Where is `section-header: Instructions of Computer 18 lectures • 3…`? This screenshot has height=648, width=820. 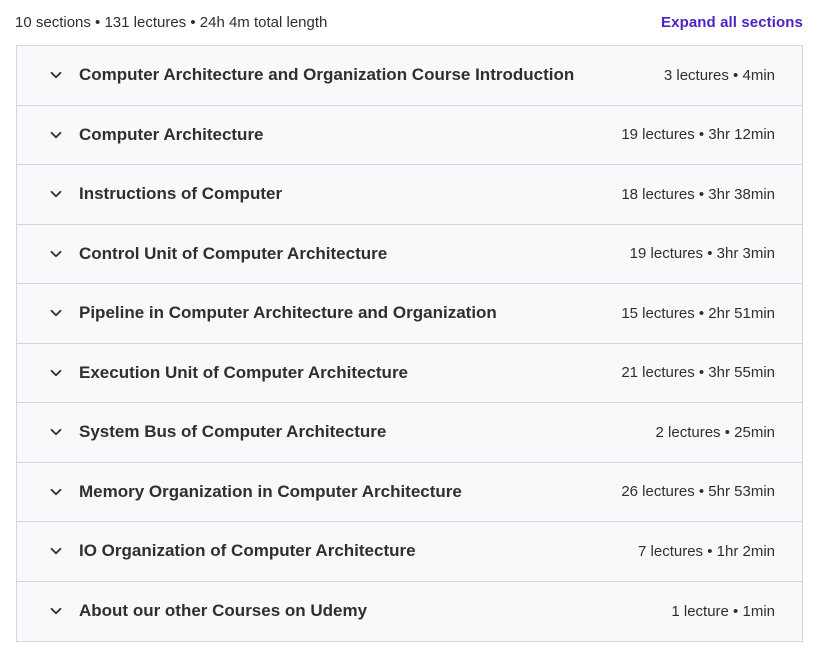 section-header: Instructions of Computer 18 lectures • 3… is located at coordinates (409, 195).